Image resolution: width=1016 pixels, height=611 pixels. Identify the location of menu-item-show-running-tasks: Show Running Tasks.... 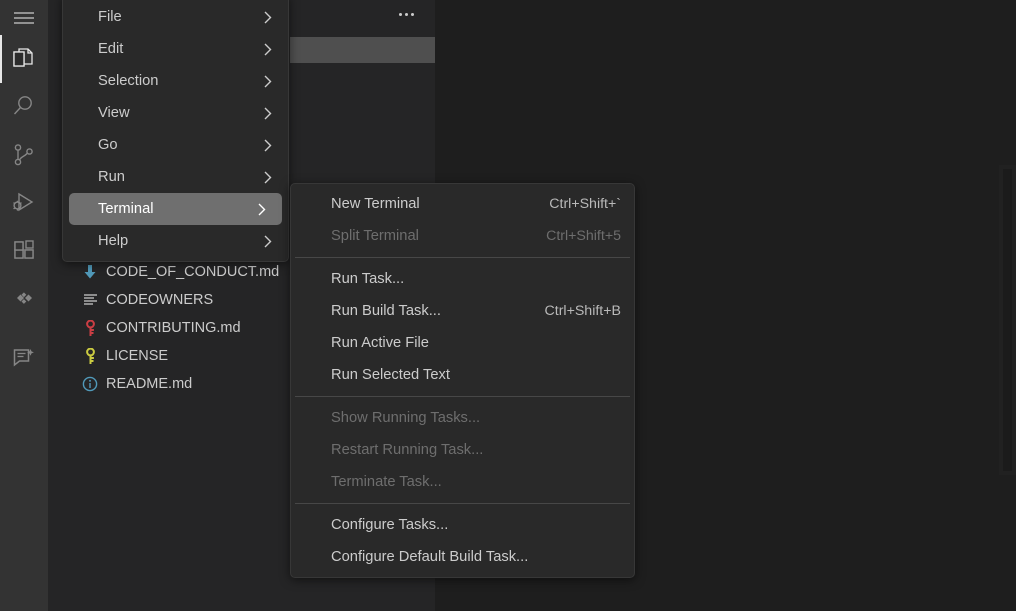
(462, 418).